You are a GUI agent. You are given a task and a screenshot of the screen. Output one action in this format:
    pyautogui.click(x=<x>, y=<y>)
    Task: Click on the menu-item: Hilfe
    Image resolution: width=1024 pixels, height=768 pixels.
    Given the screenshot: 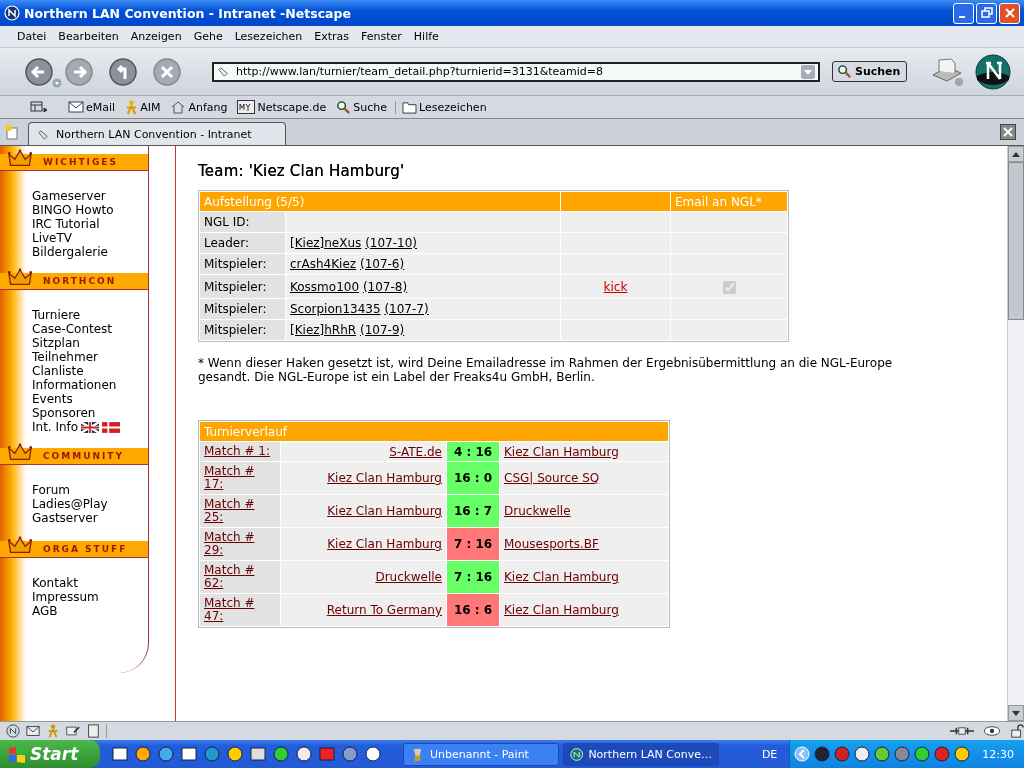 What is the action you would take?
    pyautogui.click(x=426, y=36)
    